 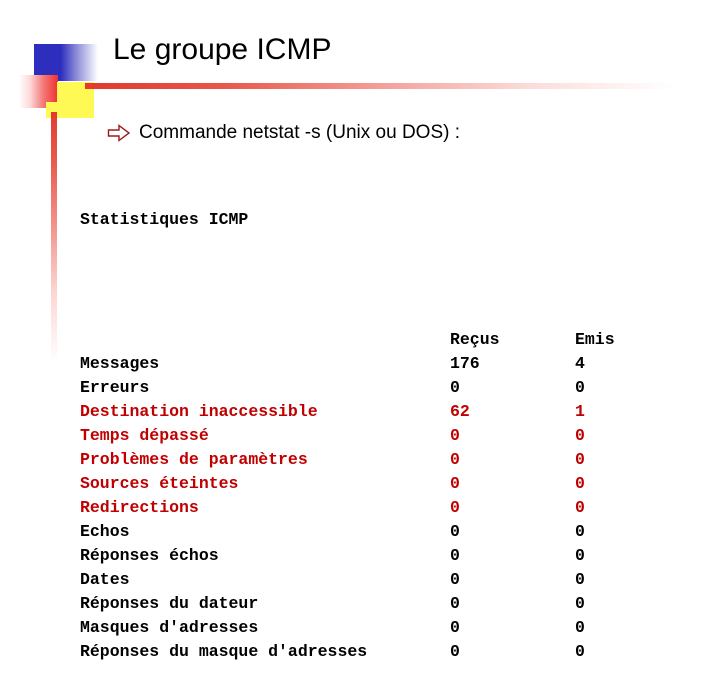 I want to click on table-row: Réponses du masque d'adresses 0 0, so click(x=372, y=652).